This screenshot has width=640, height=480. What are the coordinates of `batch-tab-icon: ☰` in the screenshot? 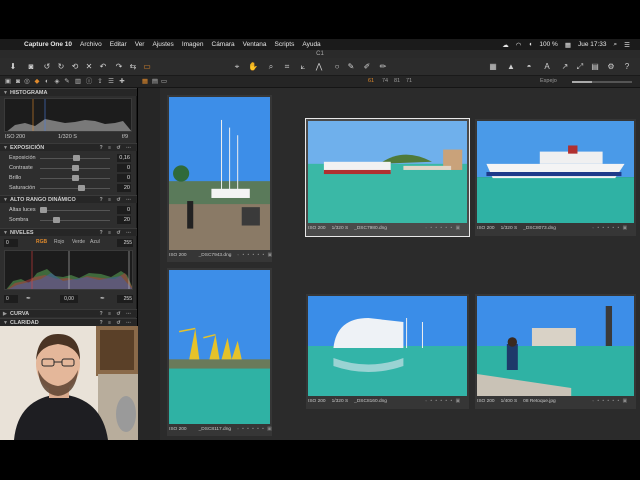 It's located at (111, 82).